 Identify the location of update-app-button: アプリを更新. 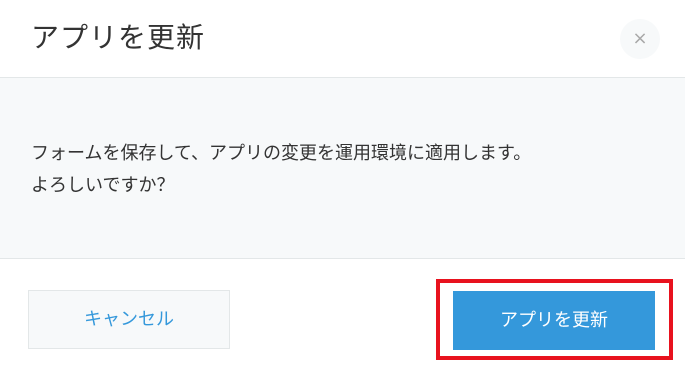
(554, 320).